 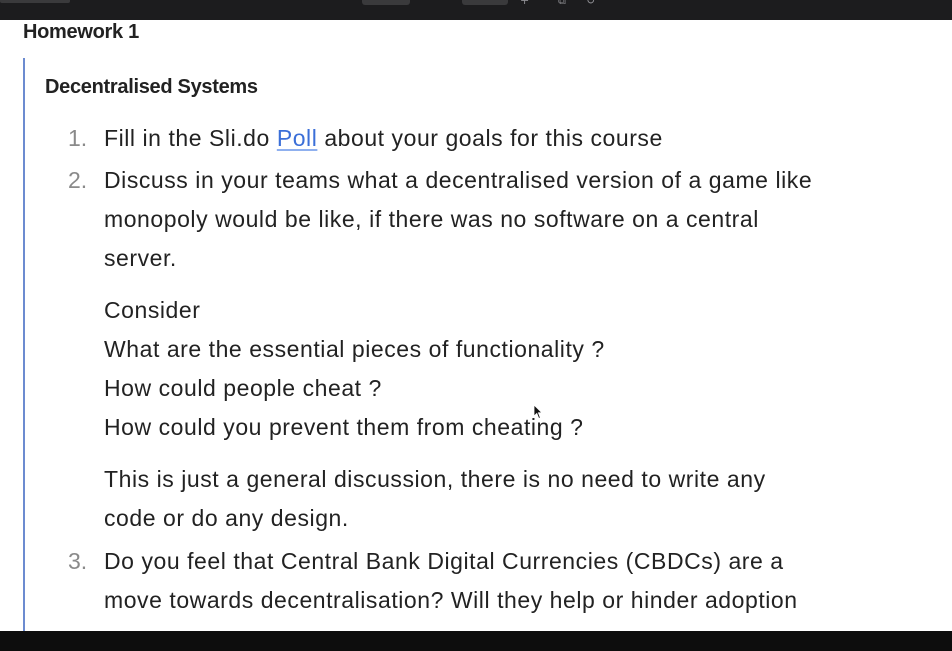 I want to click on section-heading: Decentralised Systems, so click(x=151, y=87).